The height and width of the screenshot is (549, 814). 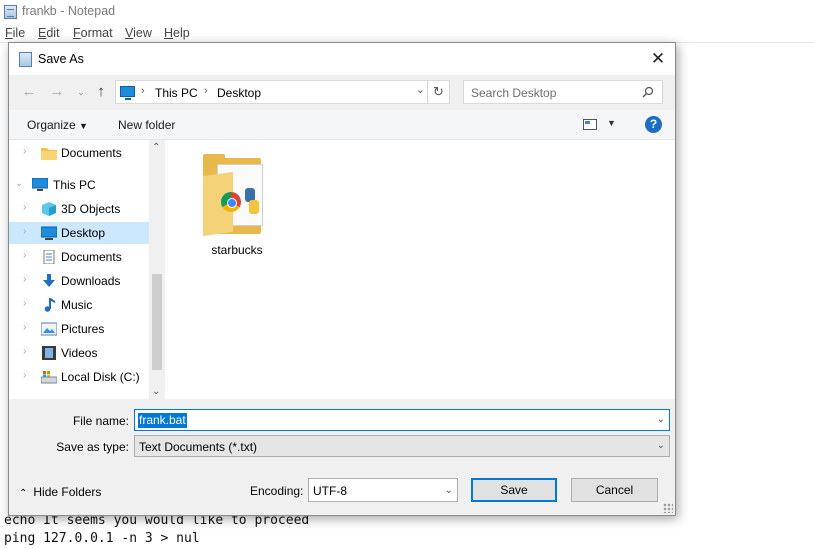 I want to click on sidebar-item-label: 3D Objects, so click(x=91, y=209).